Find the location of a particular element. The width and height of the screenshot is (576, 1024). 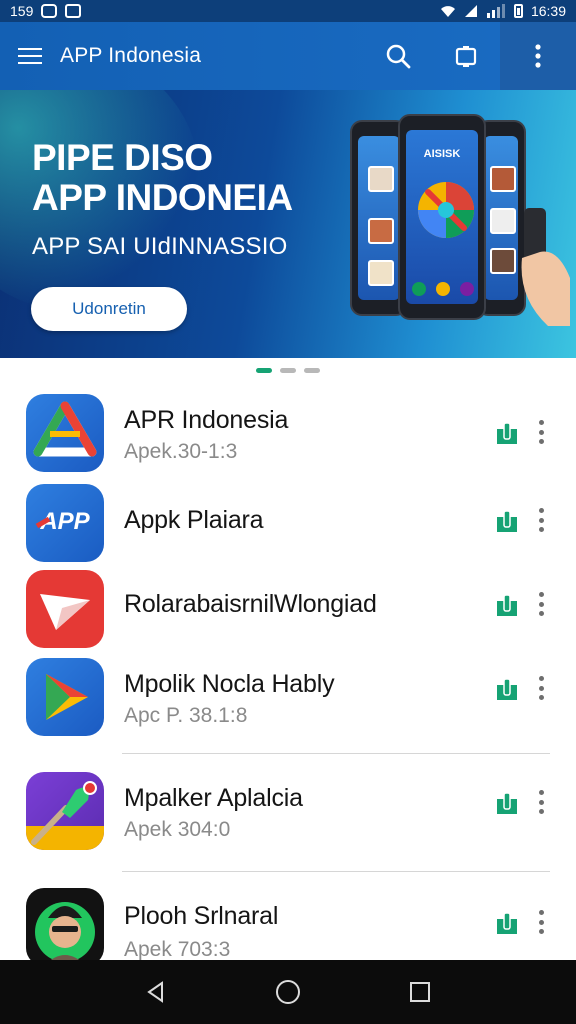

brush-icon is located at coordinates (65, 811).